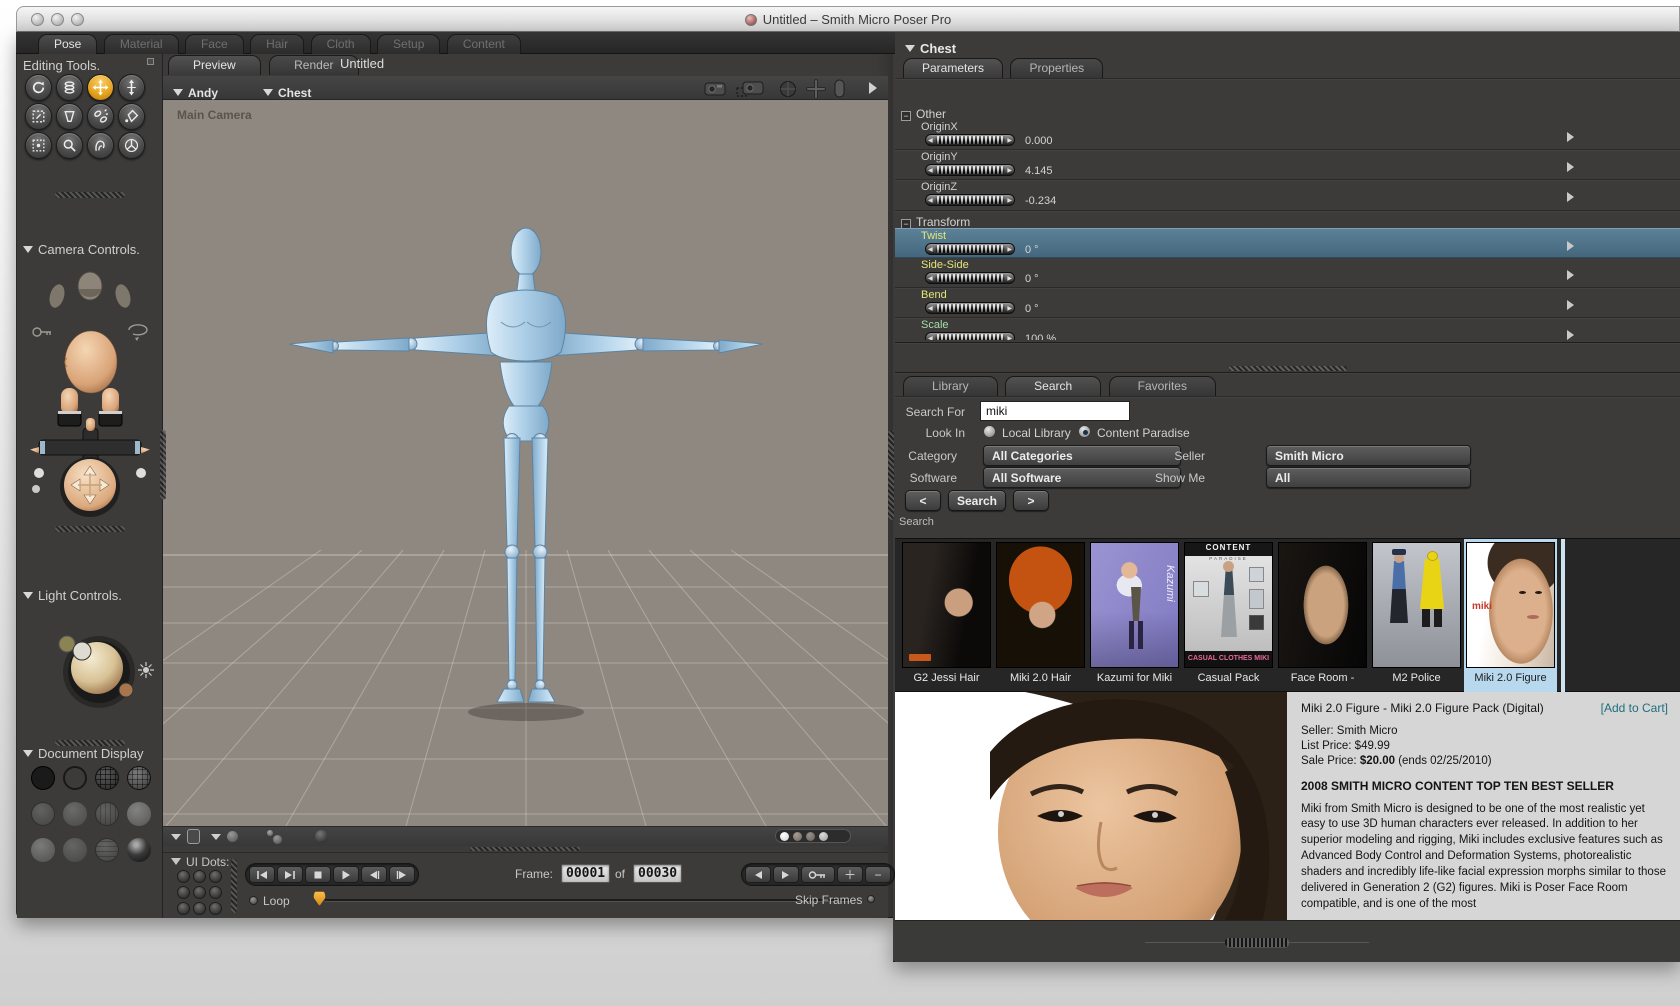 Image resolution: width=1680 pixels, height=1006 pixels. What do you see at coordinates (290, 874) in the screenshot?
I see `last-frame-button` at bounding box center [290, 874].